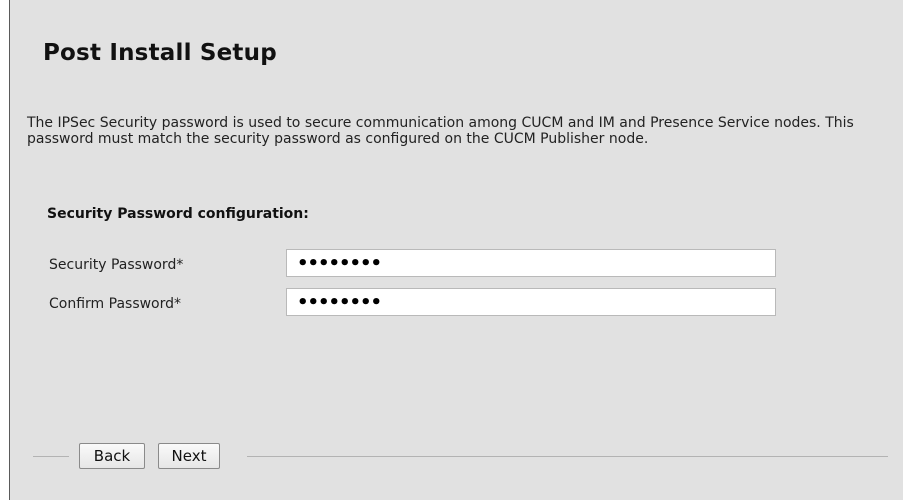  What do you see at coordinates (51, 456) in the screenshot?
I see `footer-divider-left` at bounding box center [51, 456].